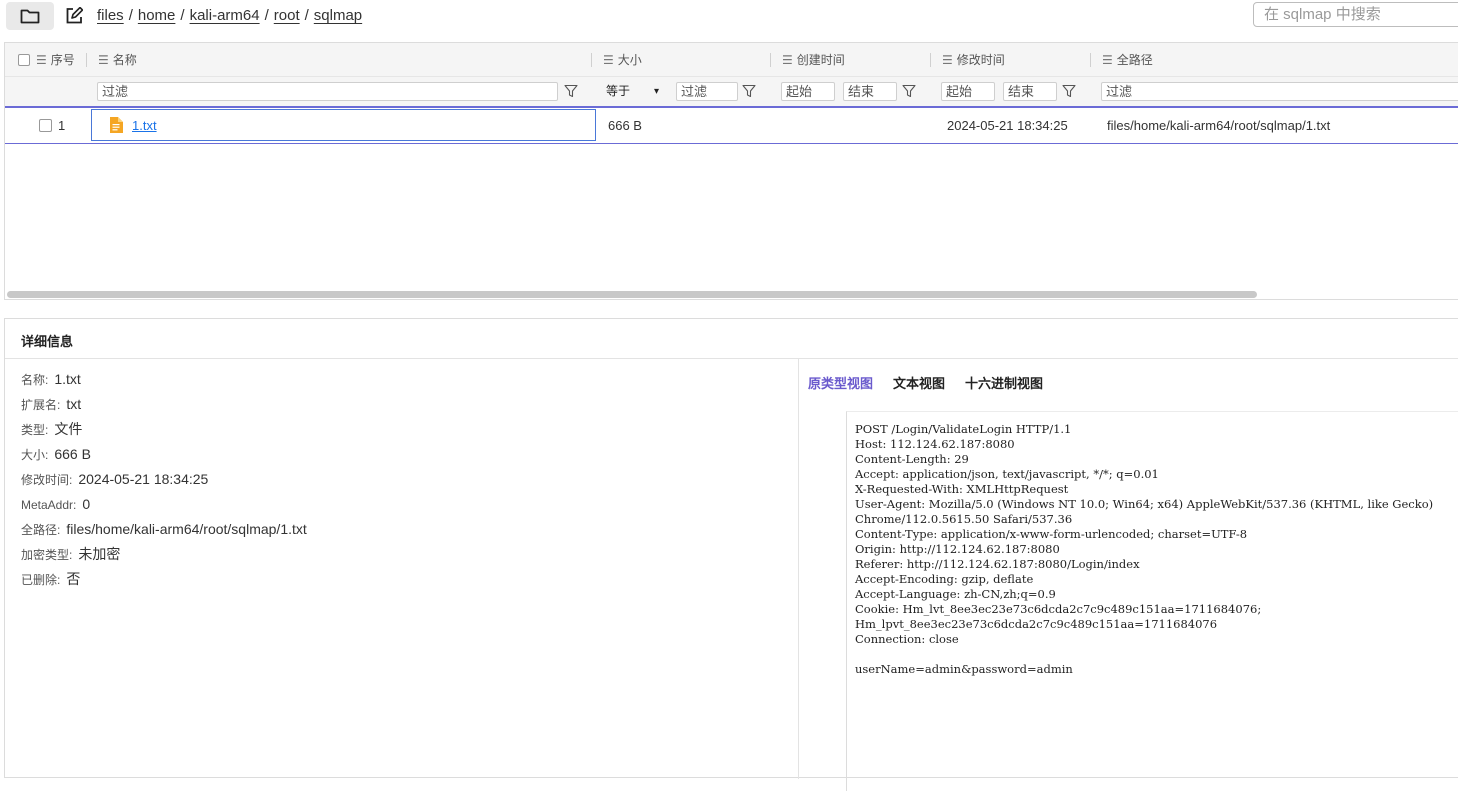 The height and width of the screenshot is (791, 1458). Describe the element at coordinates (124, 60) in the screenshot. I see `header-name-label: 名称` at that location.